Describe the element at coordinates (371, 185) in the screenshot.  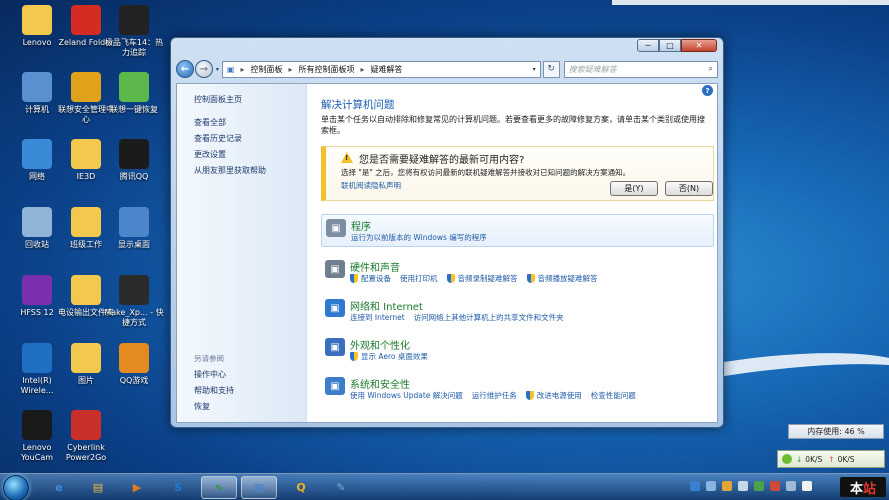
I see `privacy-statement-link: 联机阅读隐私声明` at that location.